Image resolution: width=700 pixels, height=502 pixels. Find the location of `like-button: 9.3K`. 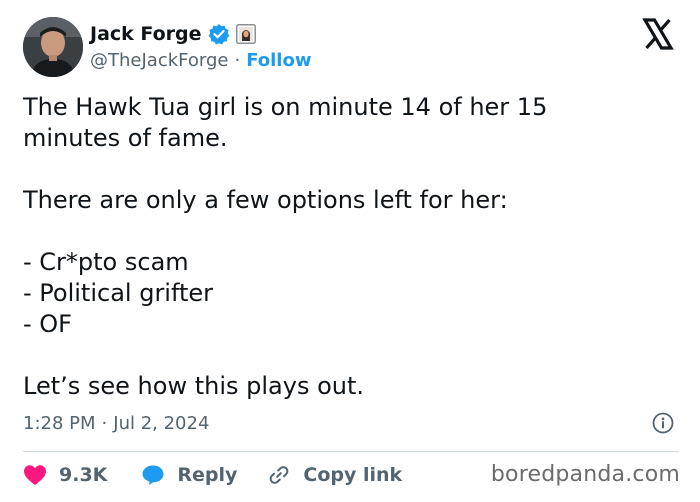

like-button: 9.3K is located at coordinates (65, 475).